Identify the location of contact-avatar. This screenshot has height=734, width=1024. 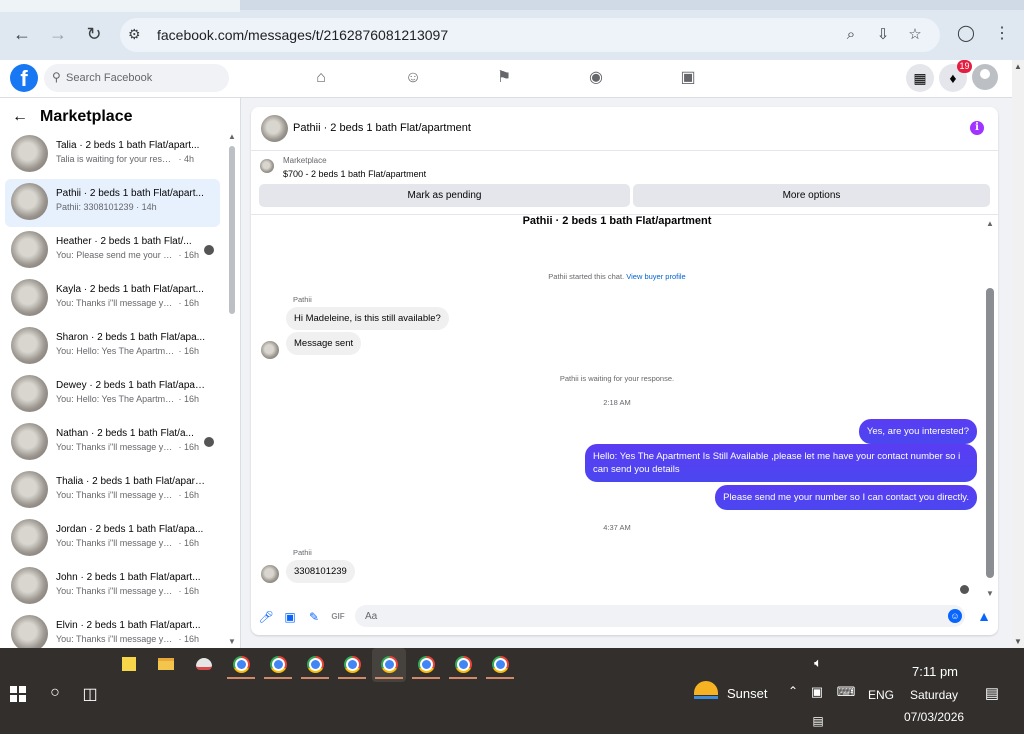
(274, 128).